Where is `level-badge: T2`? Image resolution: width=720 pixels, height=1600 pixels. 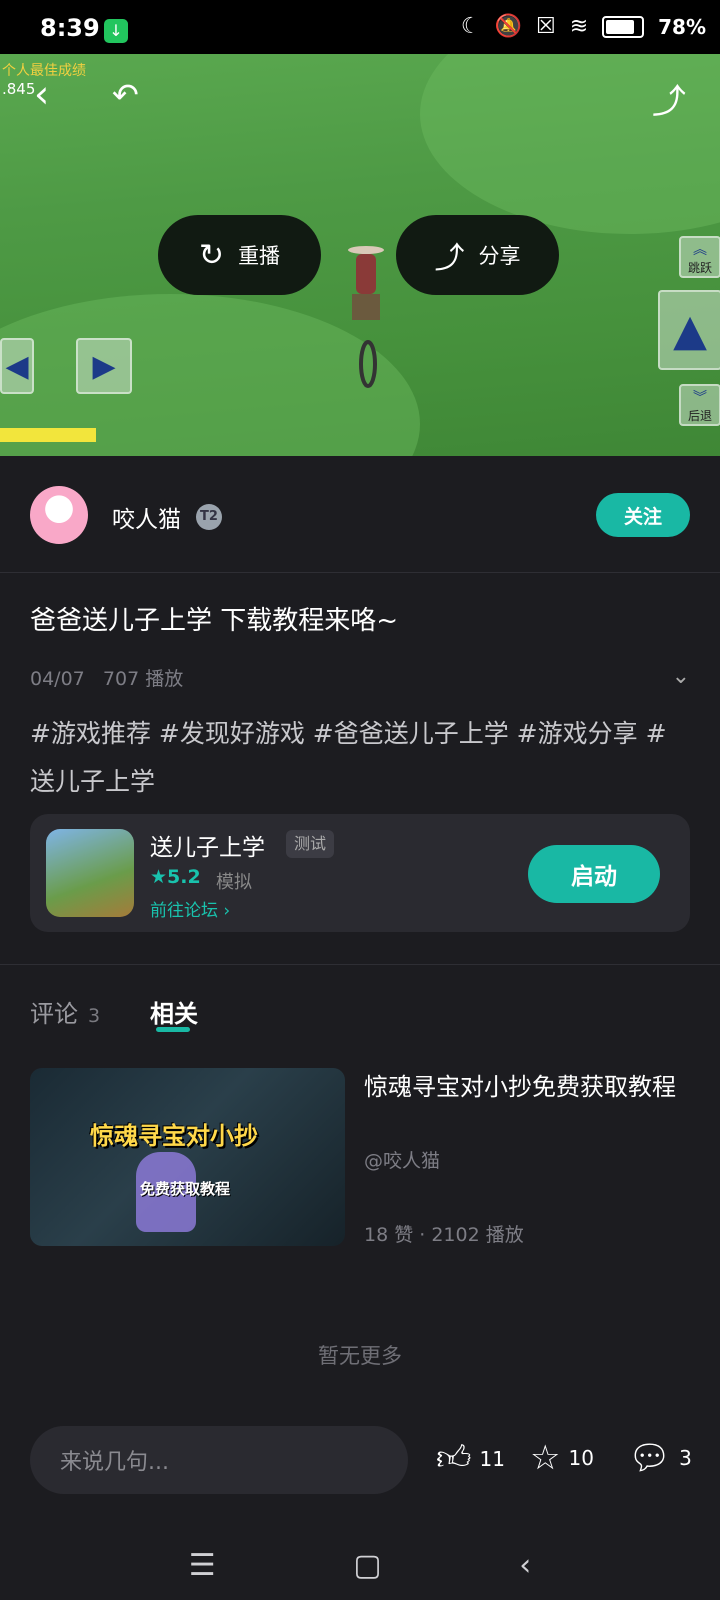
level-badge: T2 is located at coordinates (209, 517).